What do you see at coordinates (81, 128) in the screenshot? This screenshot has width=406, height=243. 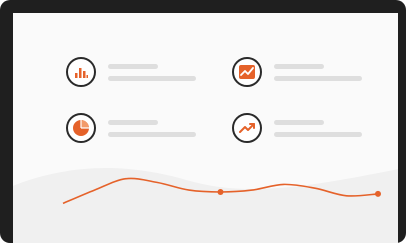 I see `pie-chart-icon` at bounding box center [81, 128].